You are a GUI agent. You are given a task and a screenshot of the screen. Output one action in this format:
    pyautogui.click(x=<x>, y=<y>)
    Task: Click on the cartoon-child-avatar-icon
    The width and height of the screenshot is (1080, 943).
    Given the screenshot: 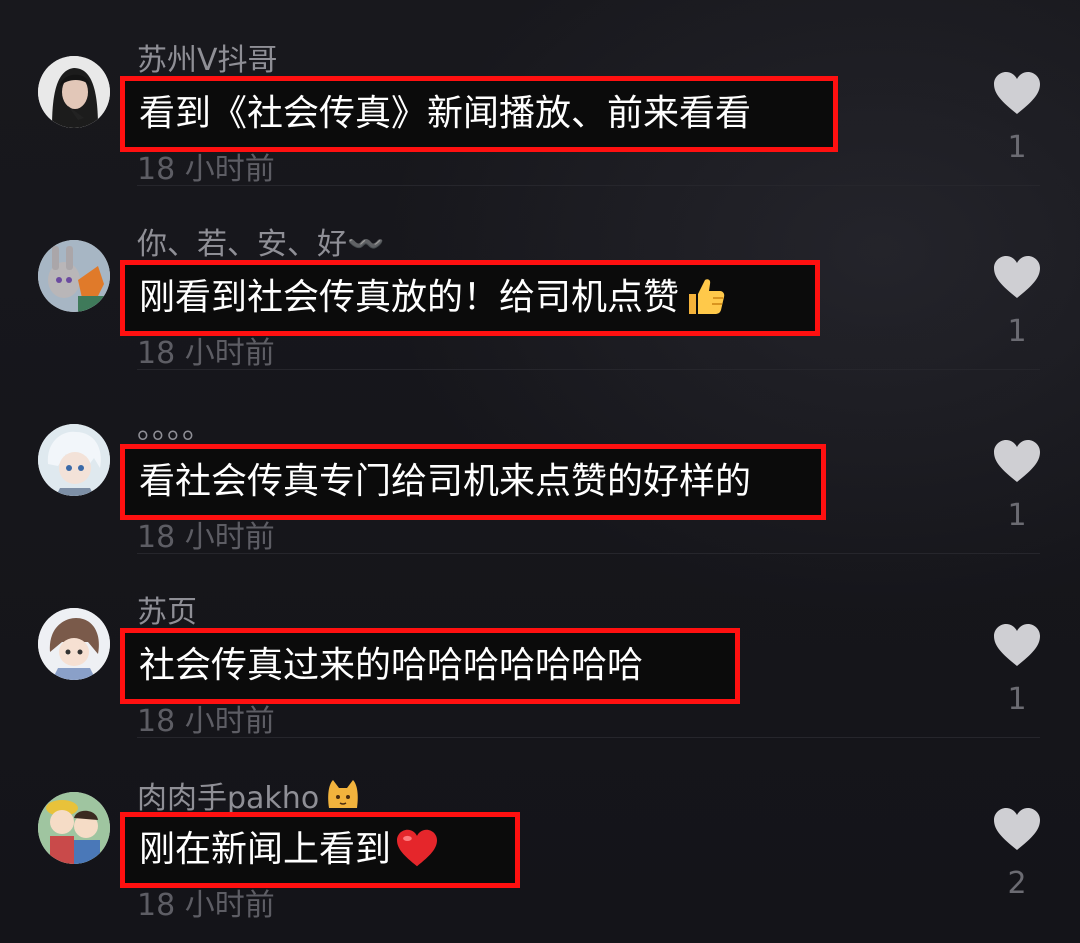 What is the action you would take?
    pyautogui.click(x=74, y=644)
    